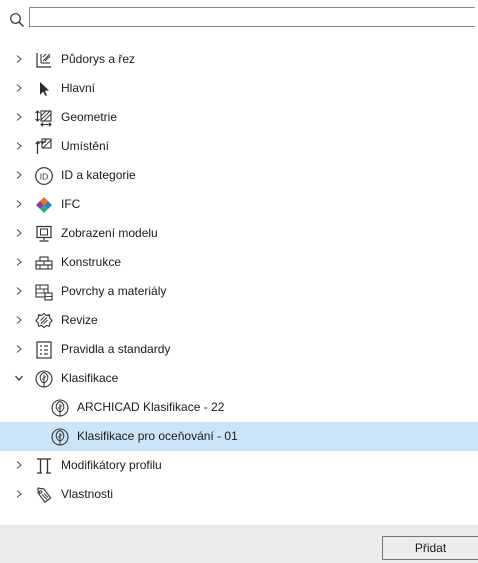 Image resolution: width=478 pixels, height=563 pixels. Describe the element at coordinates (19, 378) in the screenshot. I see `chevron-down-icon` at that location.